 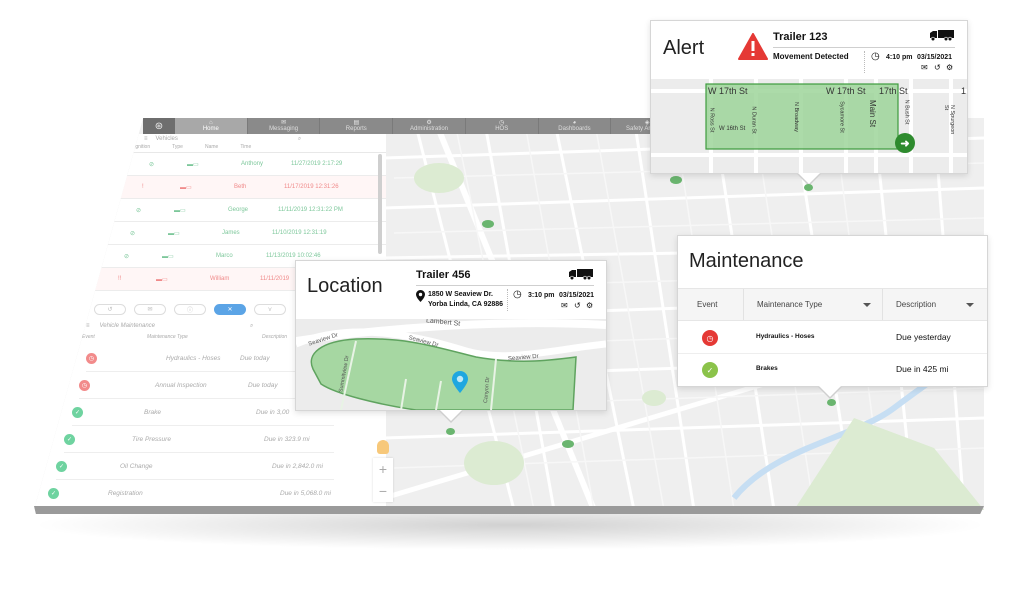 I want to click on arrow-right-icon: ➜, so click(x=905, y=143).